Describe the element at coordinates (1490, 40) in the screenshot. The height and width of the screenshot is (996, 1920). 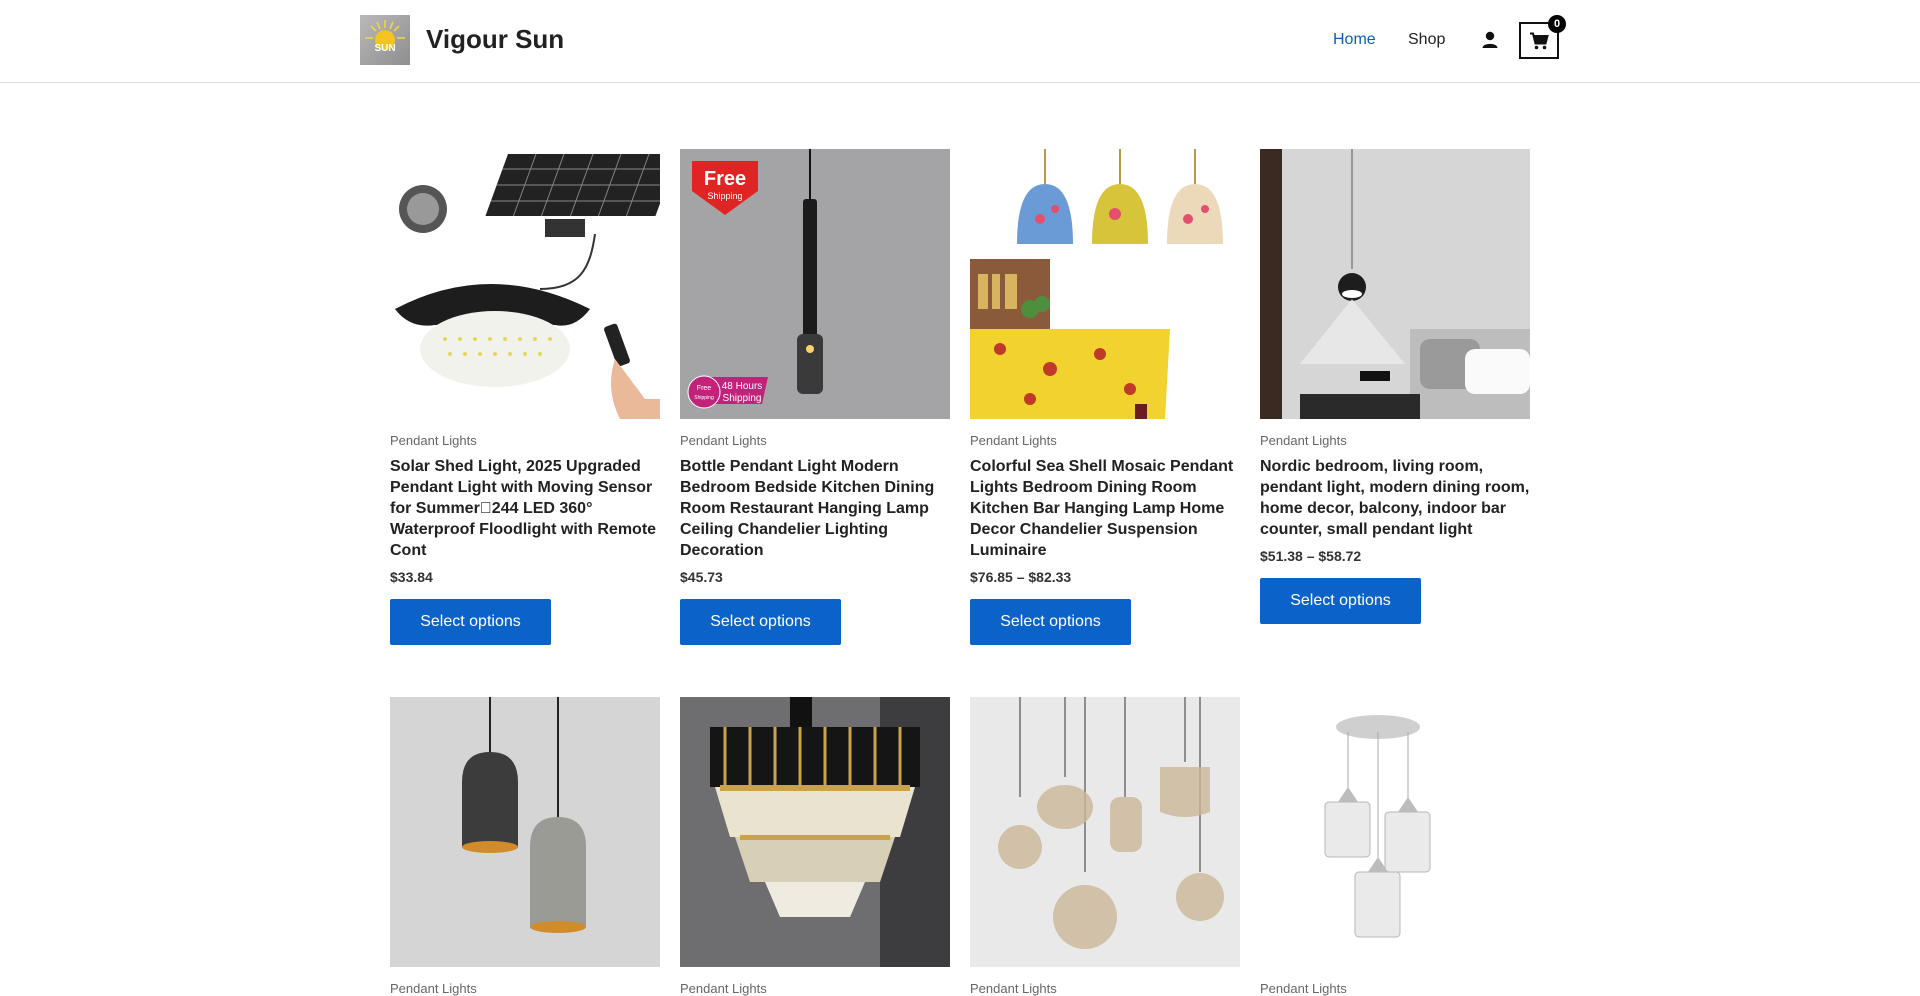
I see `account-icon` at that location.